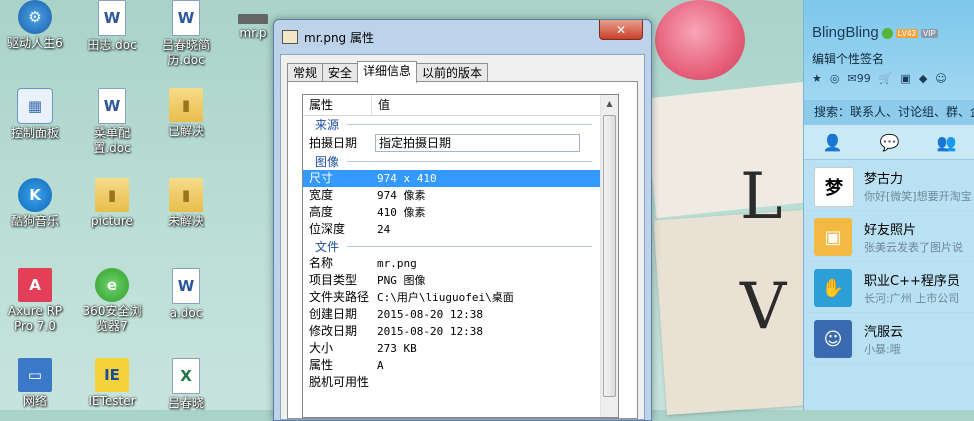 This screenshot has width=974, height=421. What do you see at coordinates (35, 195) in the screenshot?
I see `kugou-icon: K` at bounding box center [35, 195].